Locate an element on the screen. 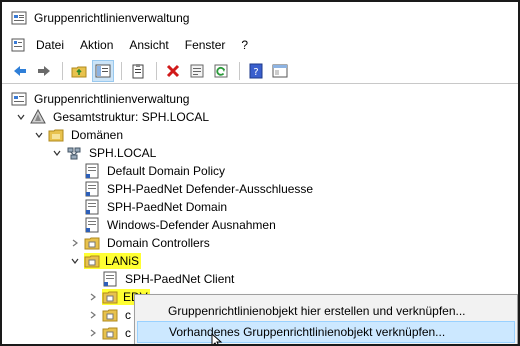 The width and height of the screenshot is (520, 346). menu-ansicht: Ansicht is located at coordinates (148, 45).